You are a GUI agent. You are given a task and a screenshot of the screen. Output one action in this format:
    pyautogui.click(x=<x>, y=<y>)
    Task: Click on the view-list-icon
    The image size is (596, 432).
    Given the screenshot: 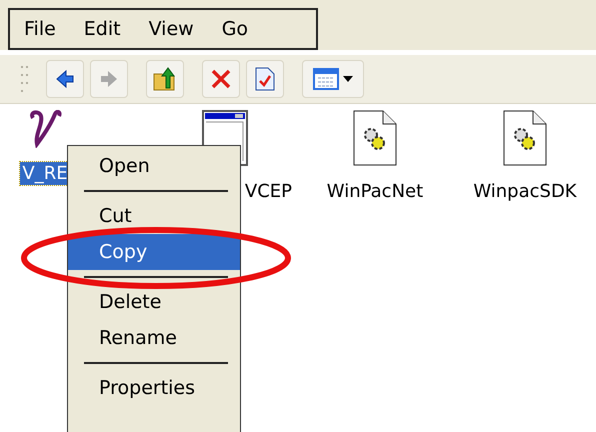 What is the action you would take?
    pyautogui.click(x=326, y=79)
    